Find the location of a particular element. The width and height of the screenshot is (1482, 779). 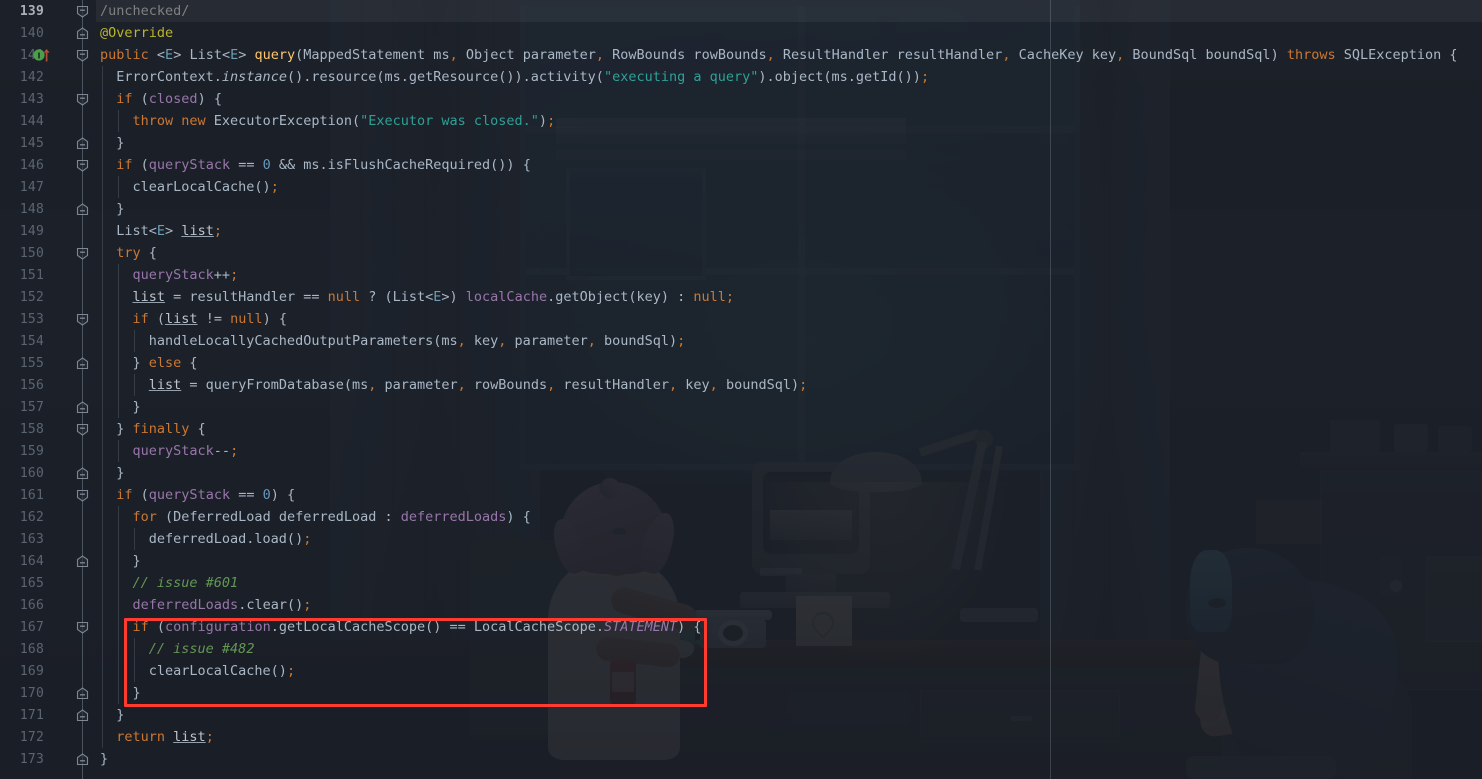

gutter-row: 161 is located at coordinates (48, 495).